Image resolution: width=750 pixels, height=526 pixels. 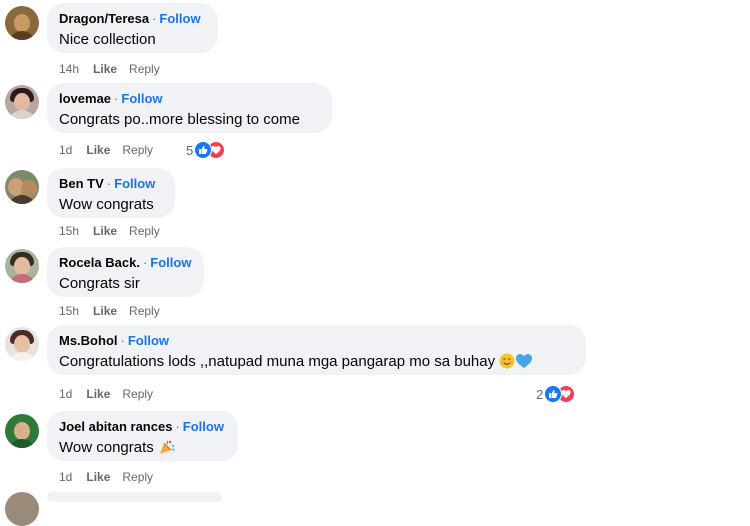 What do you see at coordinates (206, 150) in the screenshot?
I see `reaction-summary: 5` at bounding box center [206, 150].